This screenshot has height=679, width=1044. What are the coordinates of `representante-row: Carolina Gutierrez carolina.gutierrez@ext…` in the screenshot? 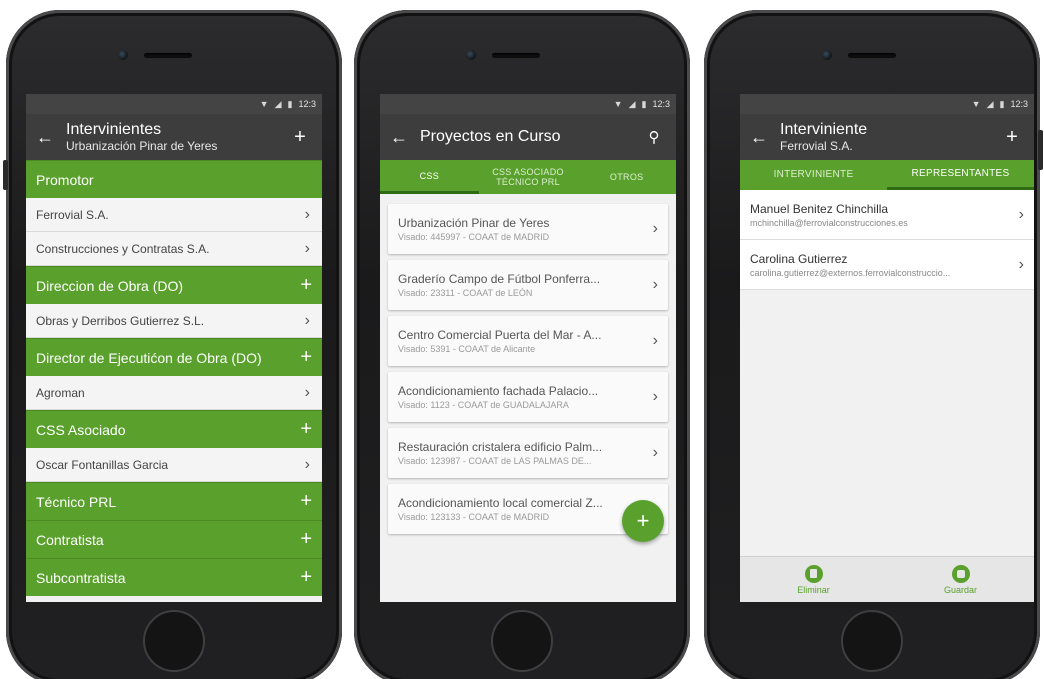 It's located at (887, 265).